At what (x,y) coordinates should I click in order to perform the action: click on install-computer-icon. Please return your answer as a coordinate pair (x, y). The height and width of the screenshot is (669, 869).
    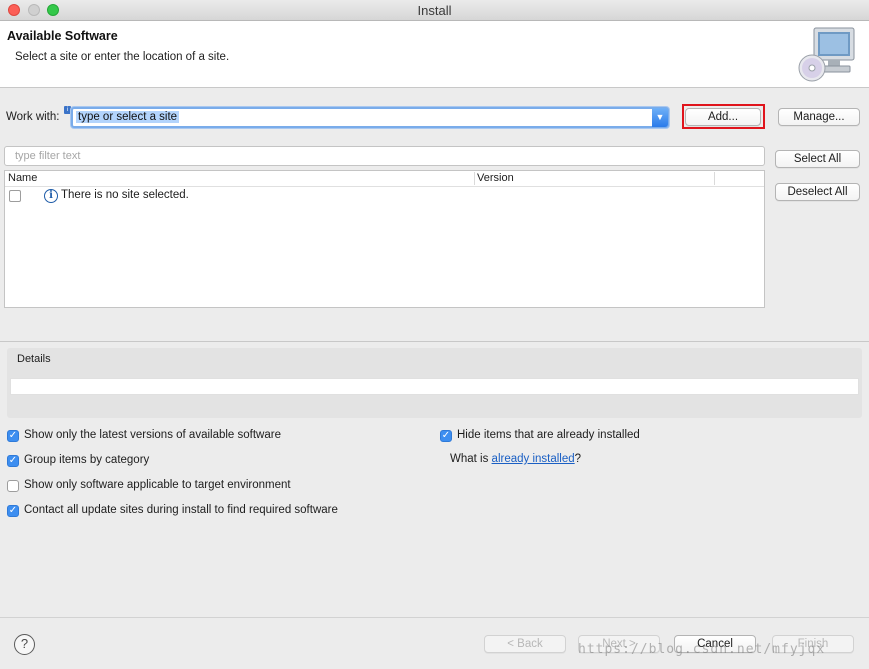
    Looking at the image, I should click on (826, 54).